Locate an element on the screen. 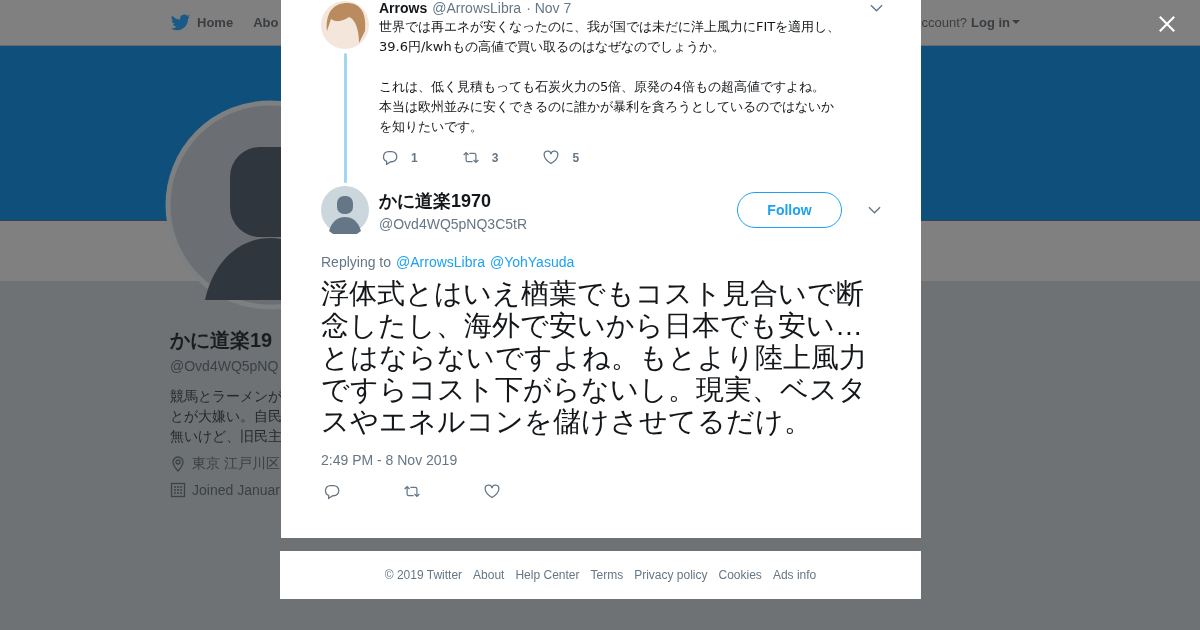 The image size is (1200, 630). tweet-text-line: 世界では再エネが安くなったのに、我が国では未だに洋上風力にFITを適用し、 is located at coordinates (610, 27).